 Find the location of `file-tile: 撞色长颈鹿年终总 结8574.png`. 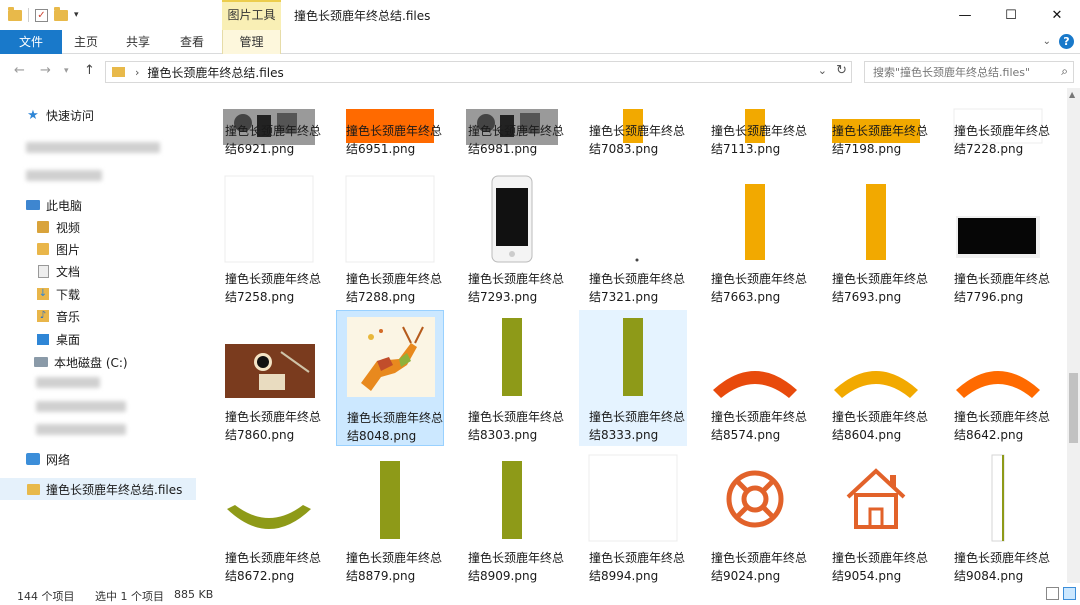

file-tile: 撞色长颈鹿年终总 结8574.png is located at coordinates (755, 378).